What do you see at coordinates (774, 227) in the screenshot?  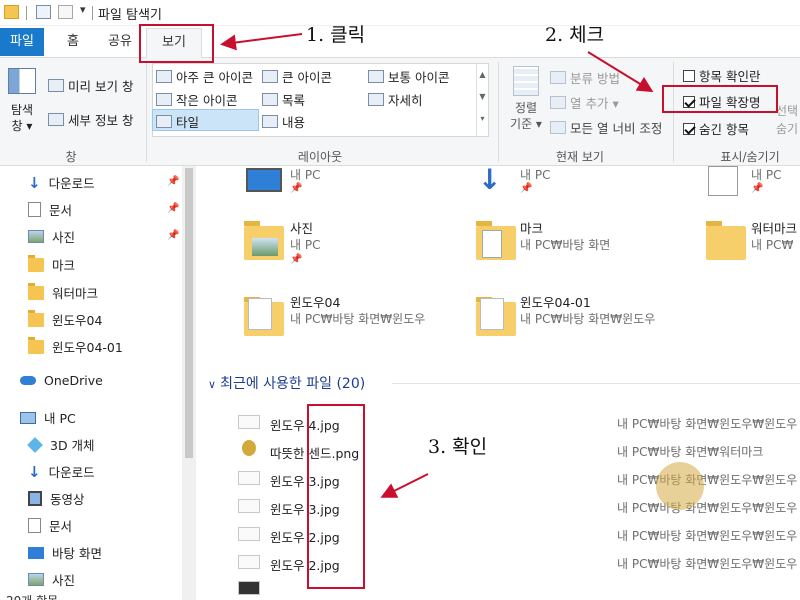 I see `folder-name: 워터마크` at bounding box center [774, 227].